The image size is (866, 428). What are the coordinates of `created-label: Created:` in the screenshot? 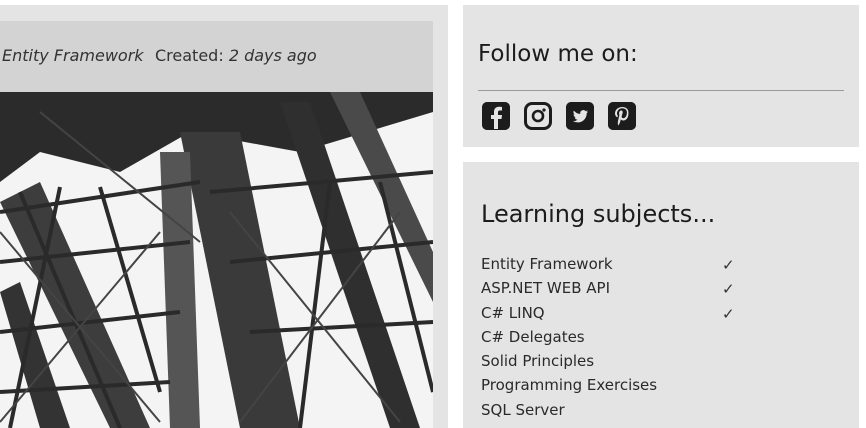 It's located at (189, 55).